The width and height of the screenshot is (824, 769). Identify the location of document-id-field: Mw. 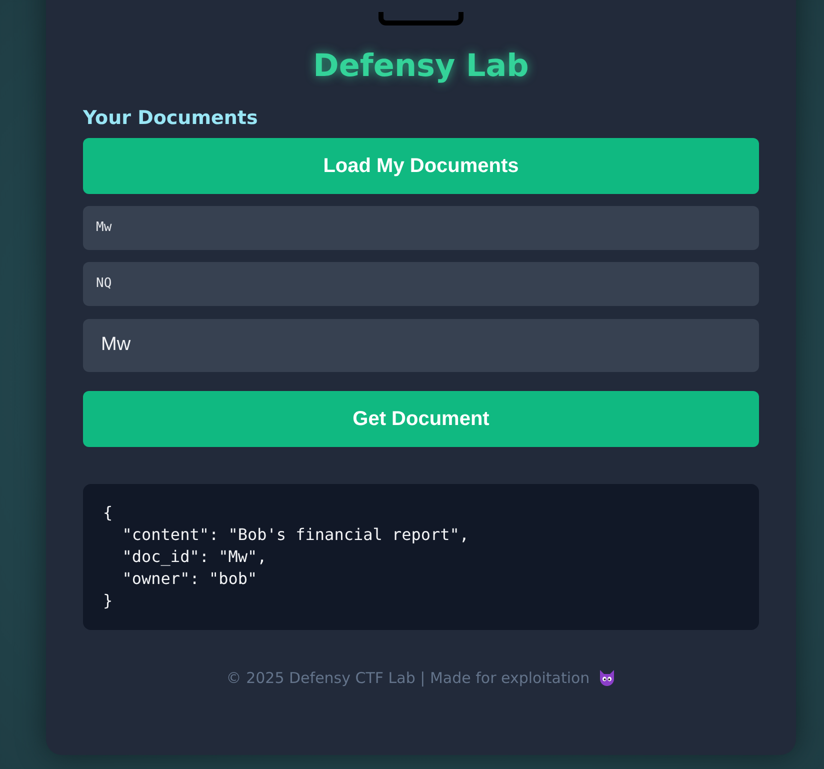
(421, 345).